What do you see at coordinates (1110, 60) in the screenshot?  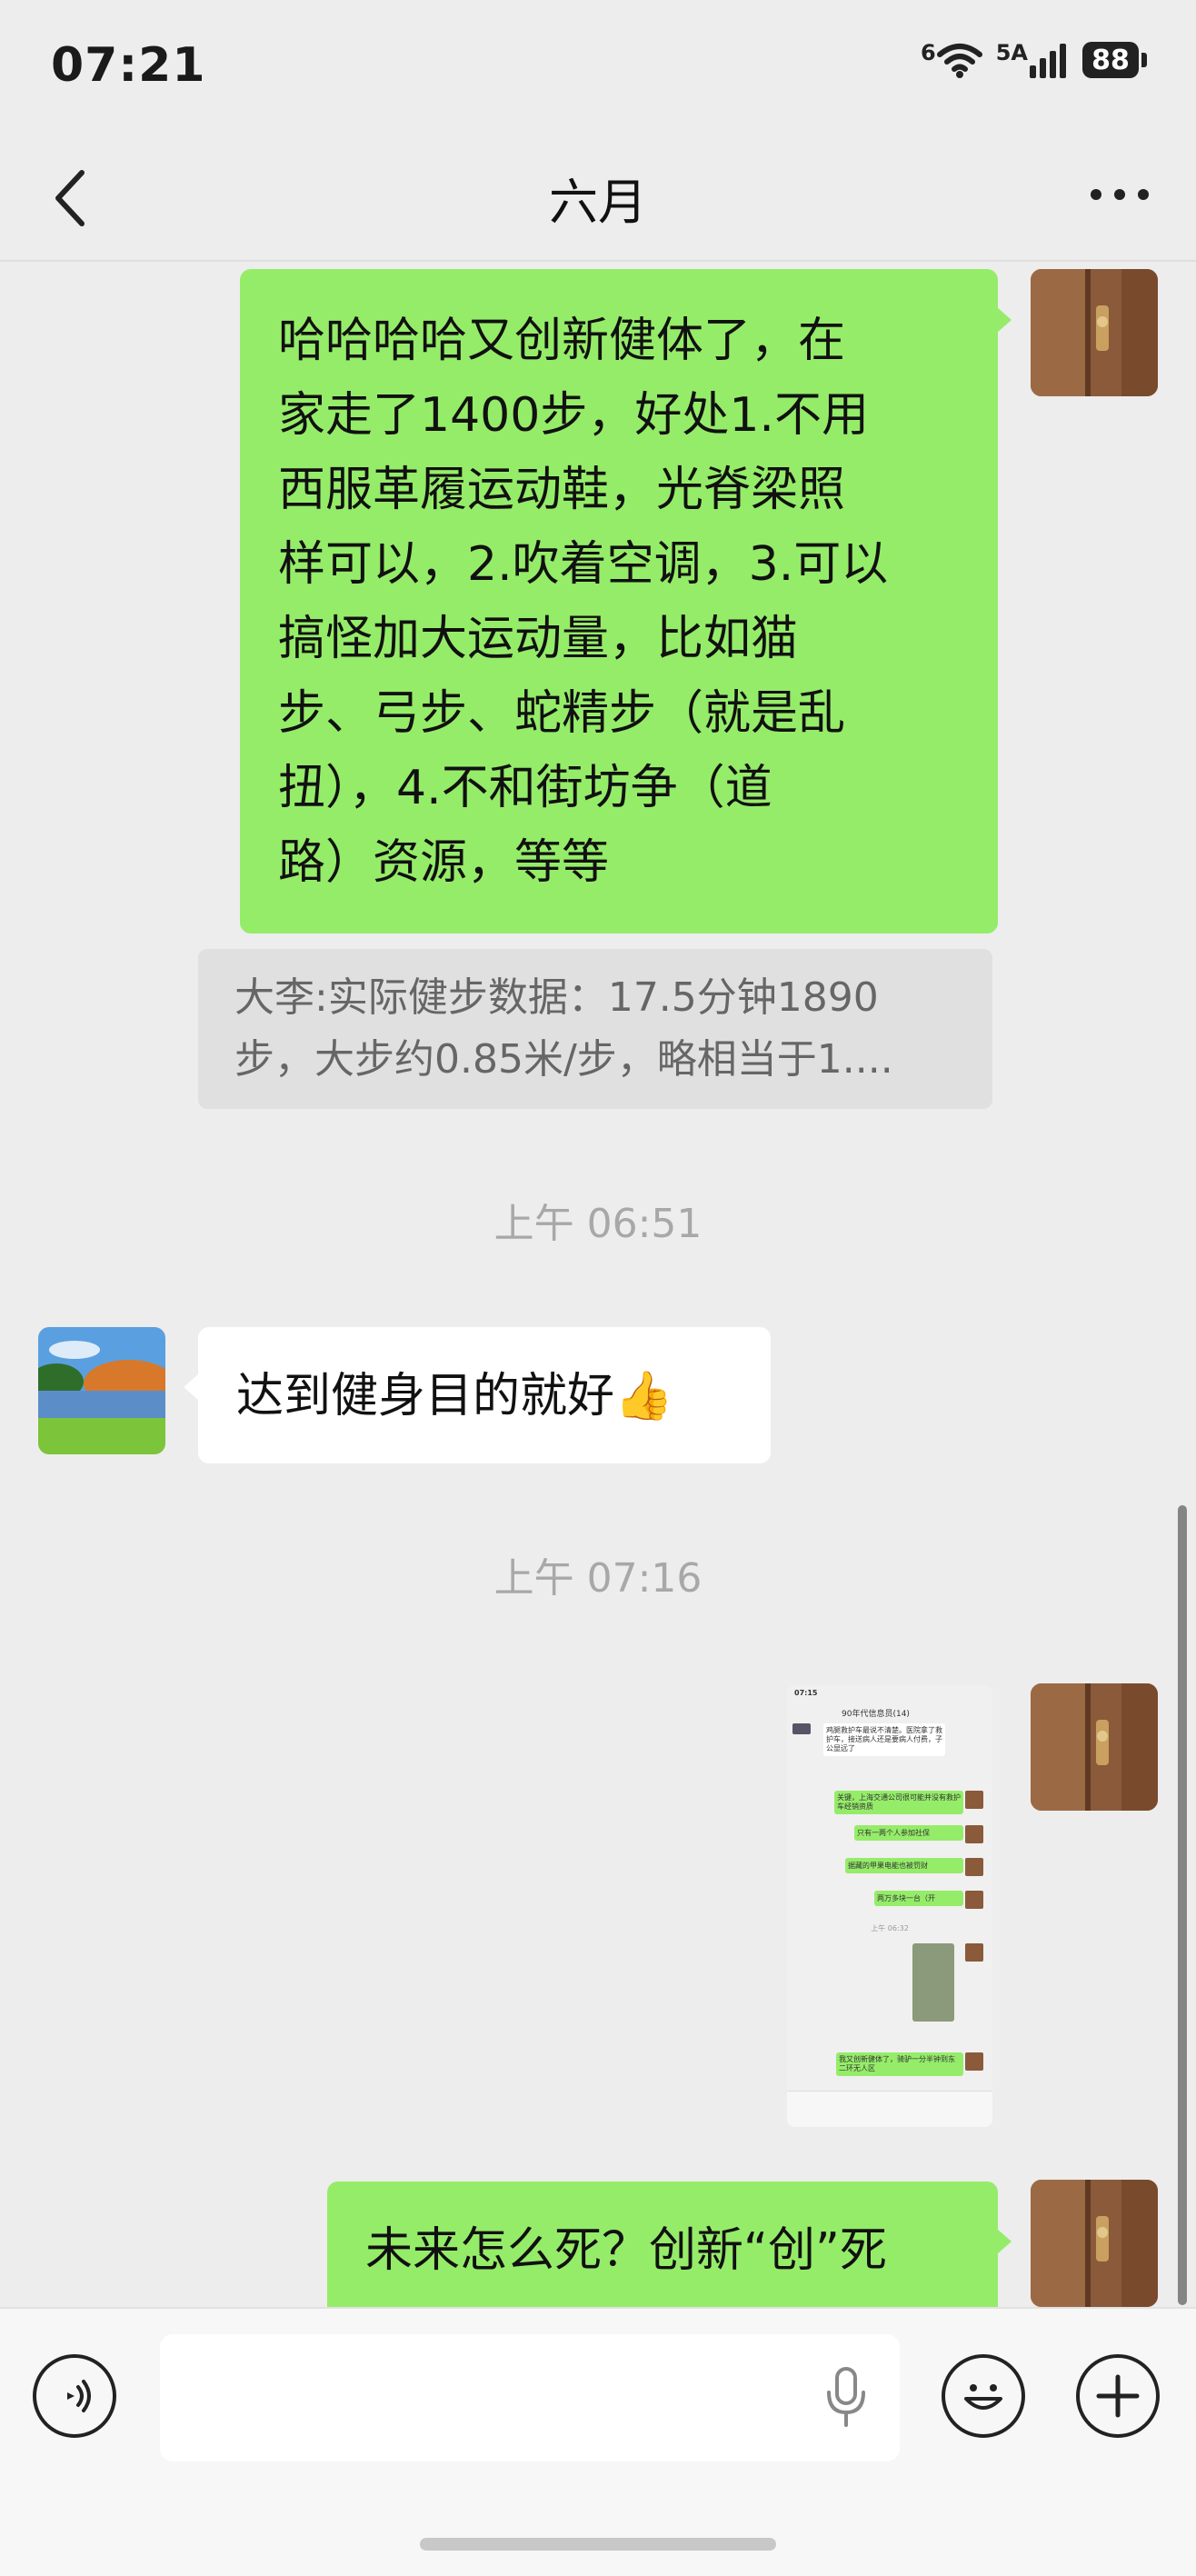 I see `battery-level: 88` at bounding box center [1110, 60].